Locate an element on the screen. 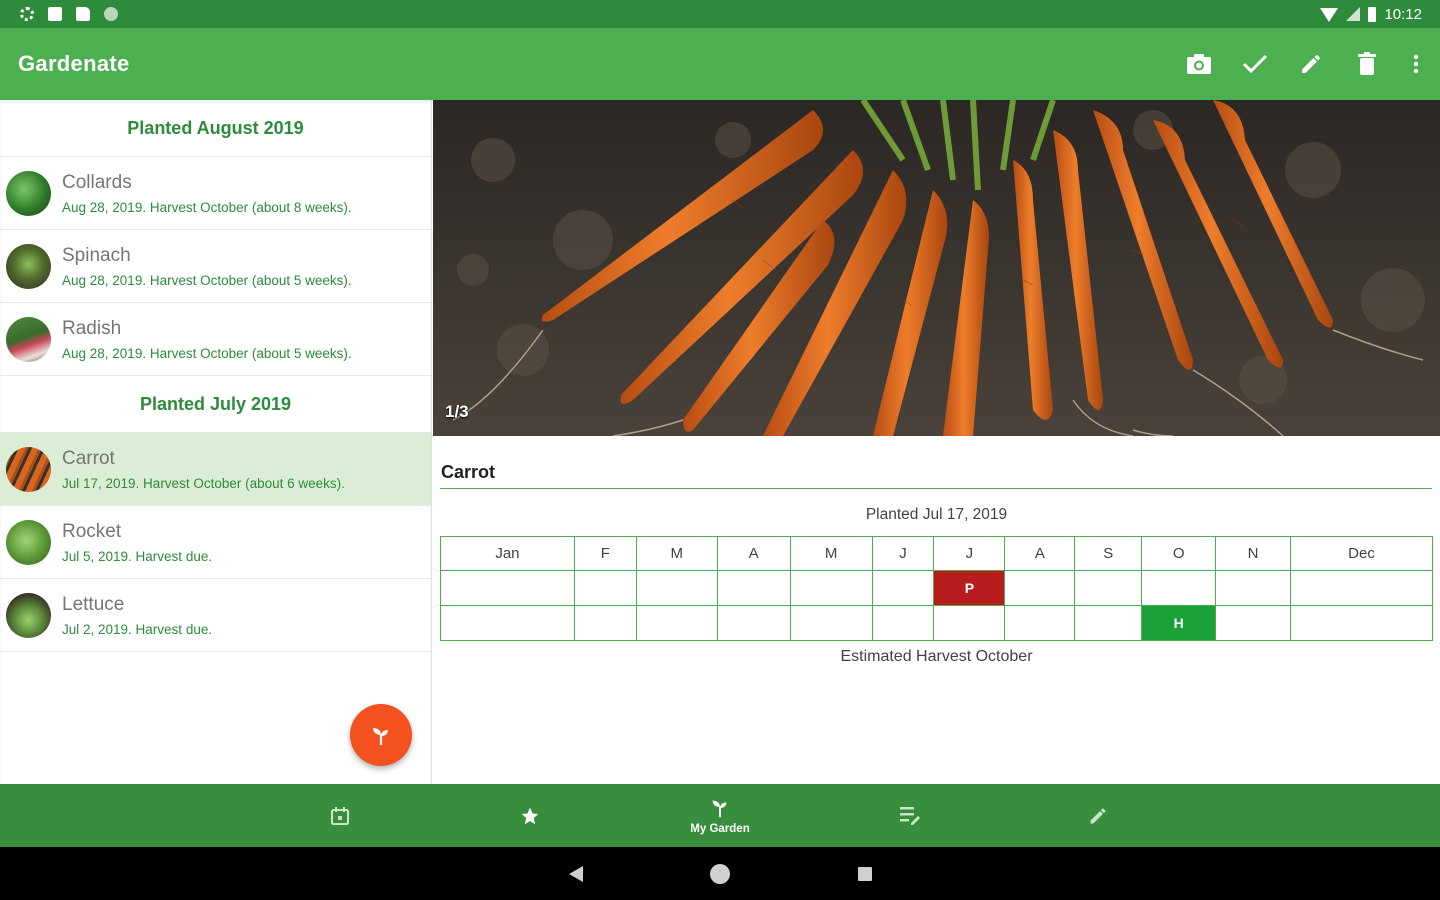  plant-name: Carrot is located at coordinates (88, 458).